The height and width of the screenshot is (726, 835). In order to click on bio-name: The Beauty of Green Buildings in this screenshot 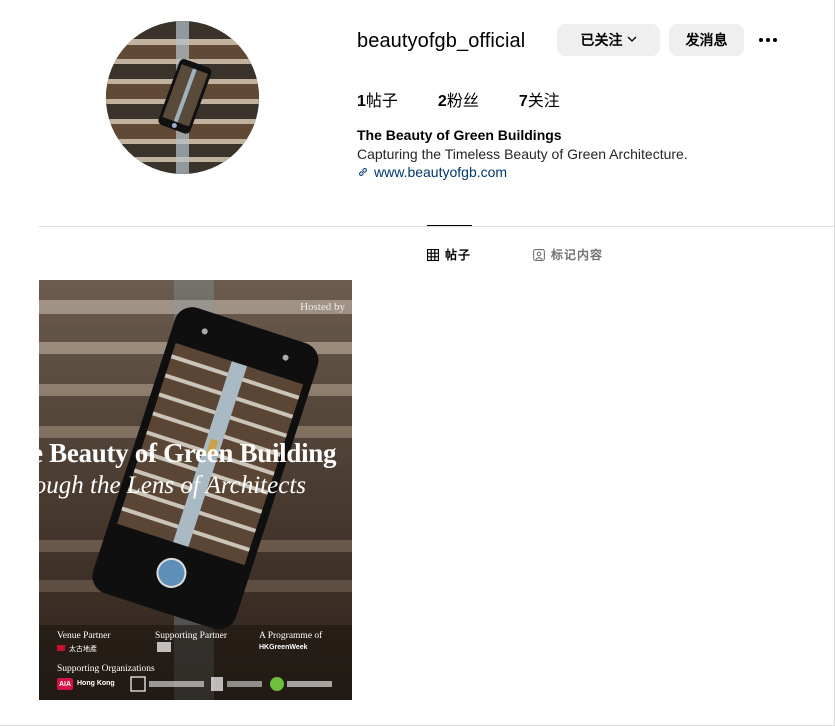, I will do `click(459, 135)`.